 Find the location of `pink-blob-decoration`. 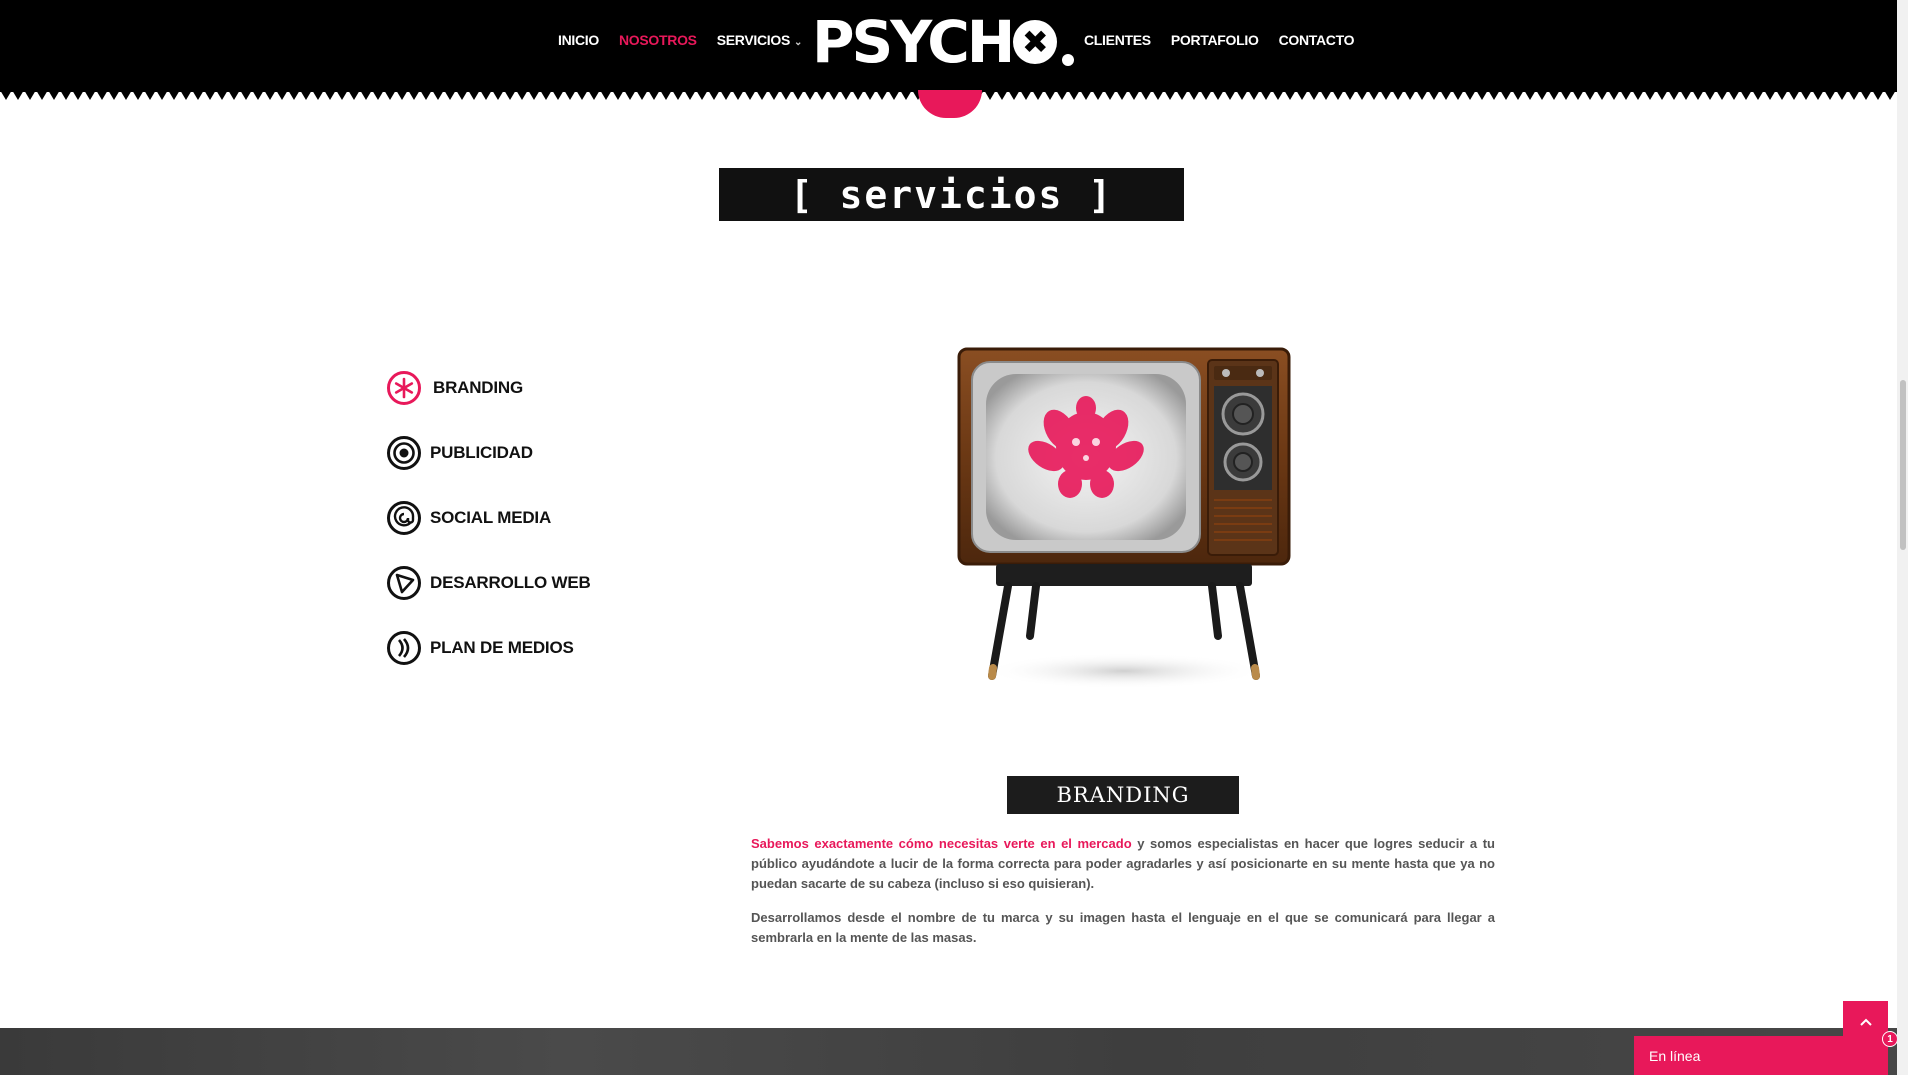

pink-blob-decoration is located at coordinates (950, 104).